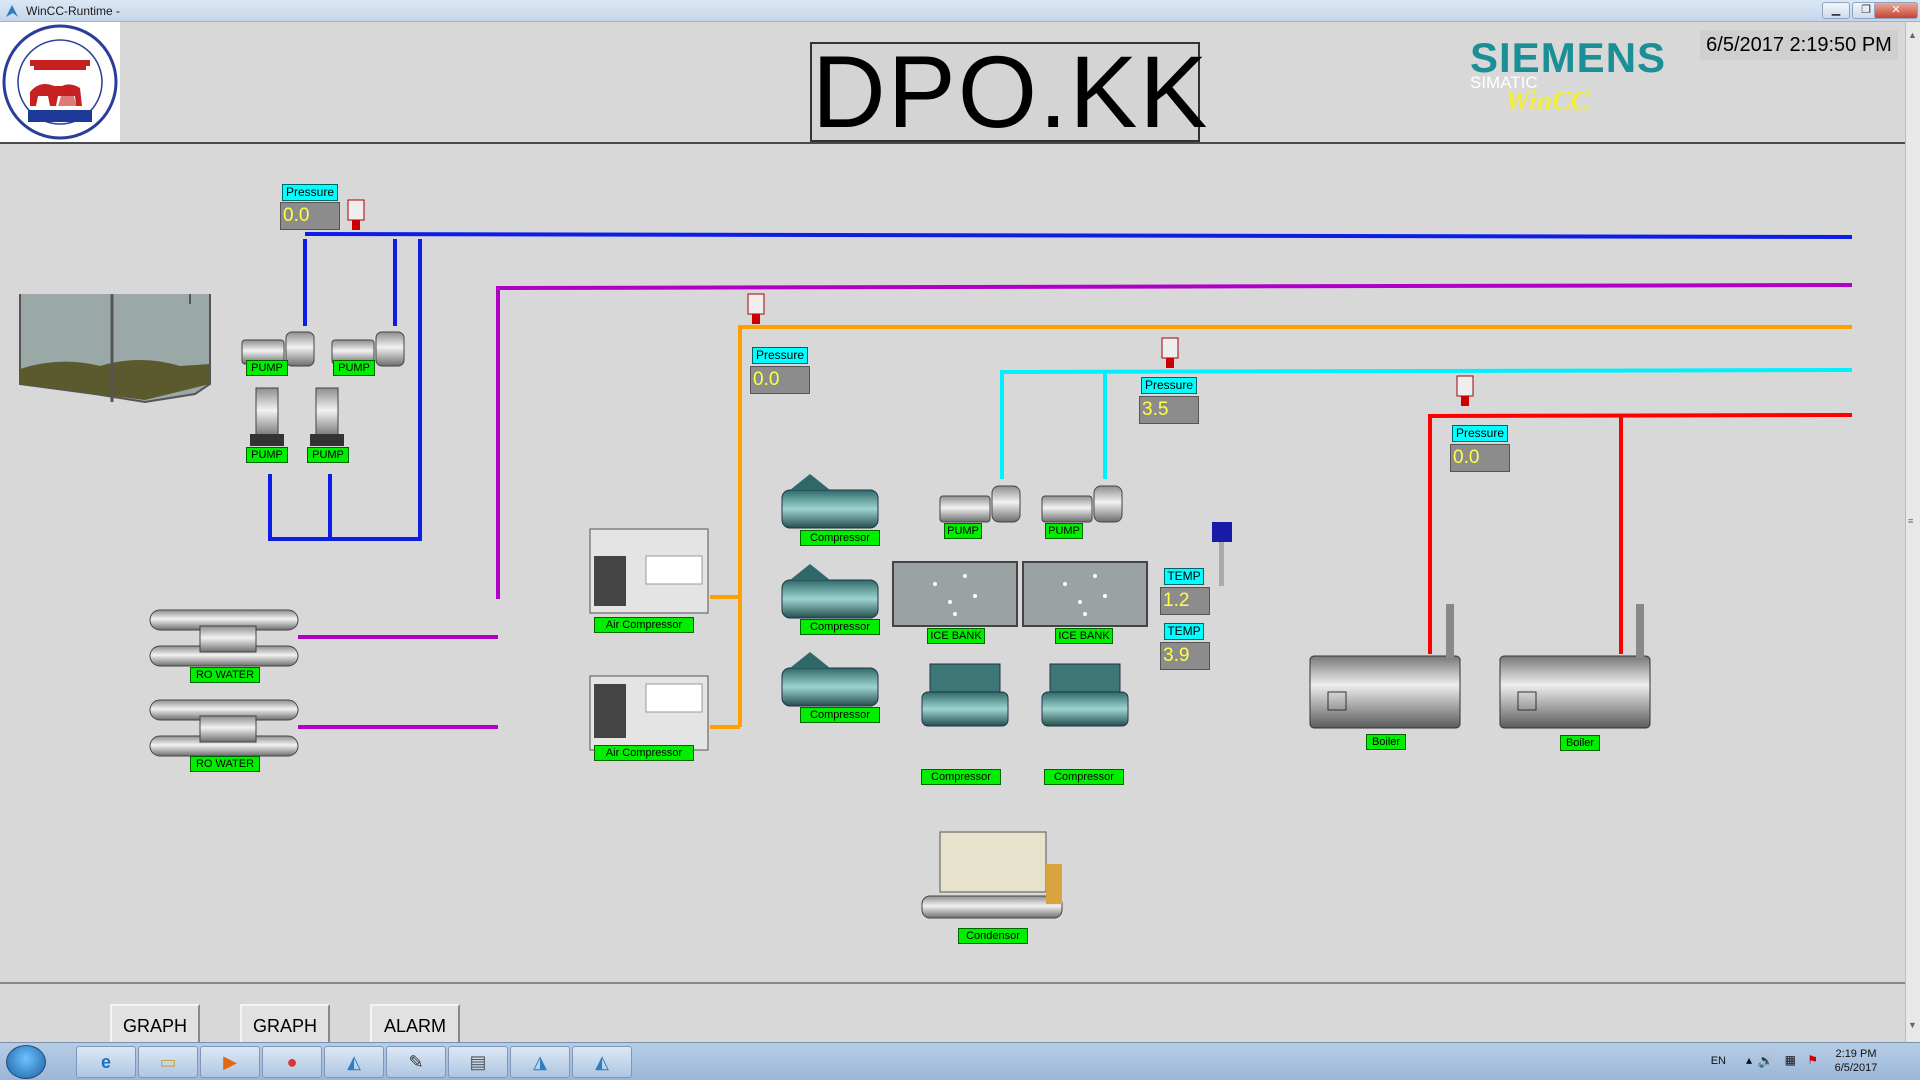 This screenshot has width=1920, height=1080. I want to click on wincc-explorer-icon: ◭, so click(354, 1062).